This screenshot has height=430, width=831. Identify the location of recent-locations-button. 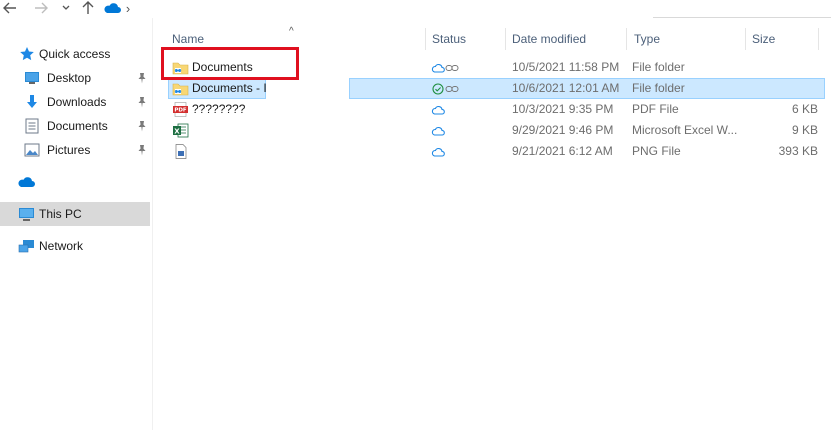
(66, 8).